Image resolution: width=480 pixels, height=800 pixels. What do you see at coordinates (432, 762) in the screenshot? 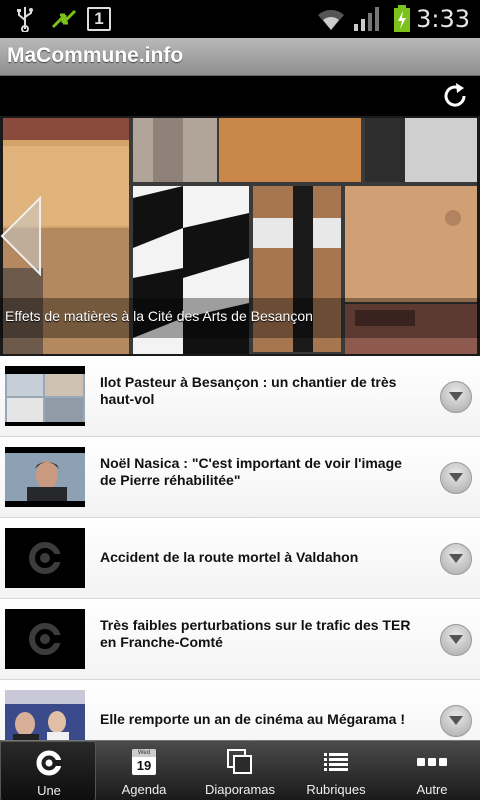
I see `more-icon` at bounding box center [432, 762].